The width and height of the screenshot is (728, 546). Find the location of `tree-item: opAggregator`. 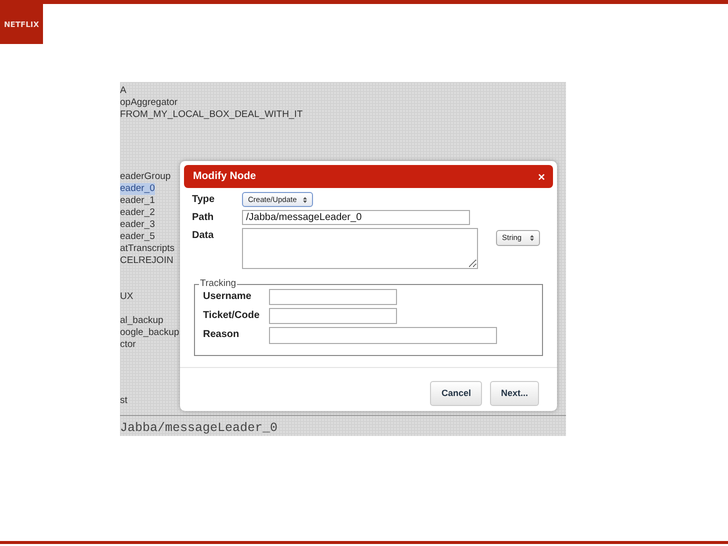

tree-item: opAggregator is located at coordinates (149, 103).